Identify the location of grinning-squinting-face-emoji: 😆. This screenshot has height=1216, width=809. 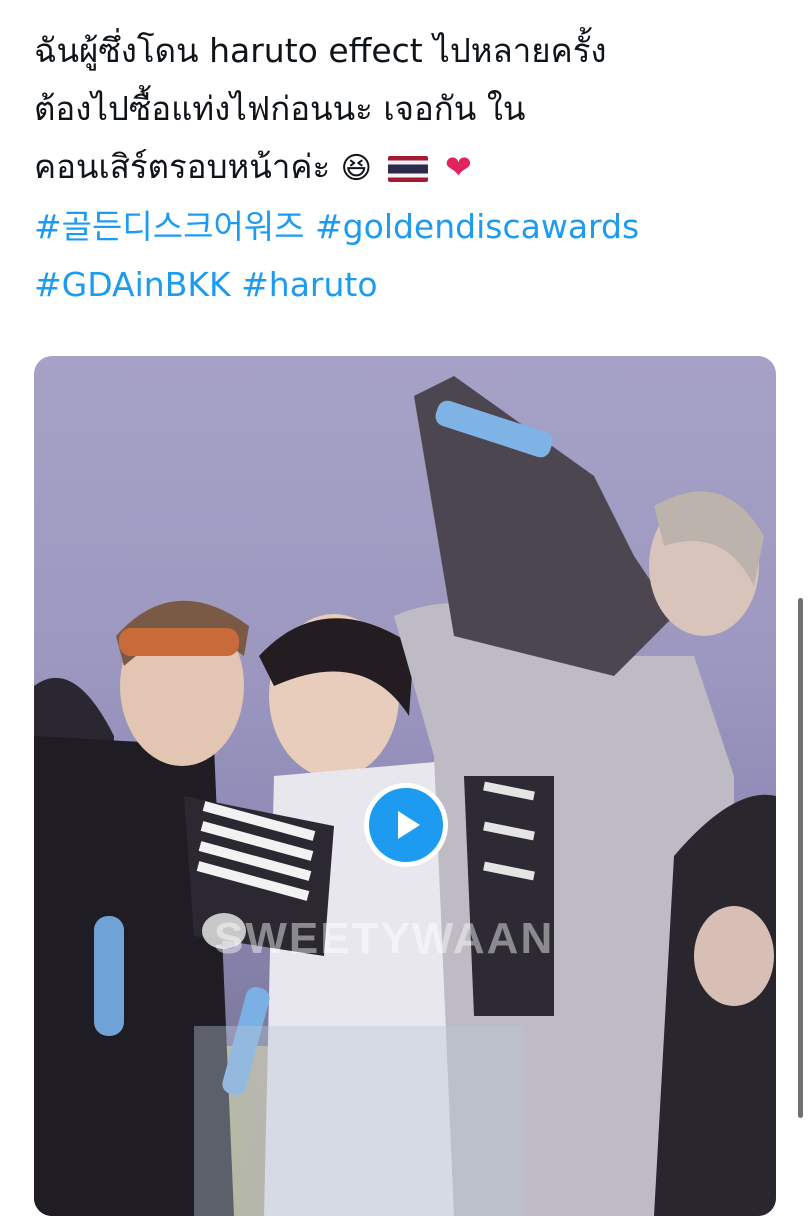
(356, 168).